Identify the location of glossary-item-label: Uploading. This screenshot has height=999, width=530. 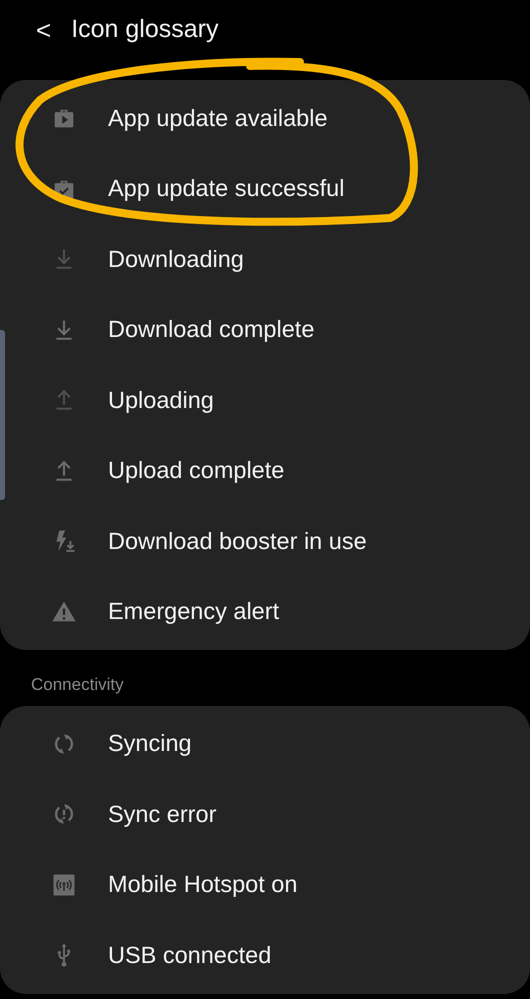
(161, 400).